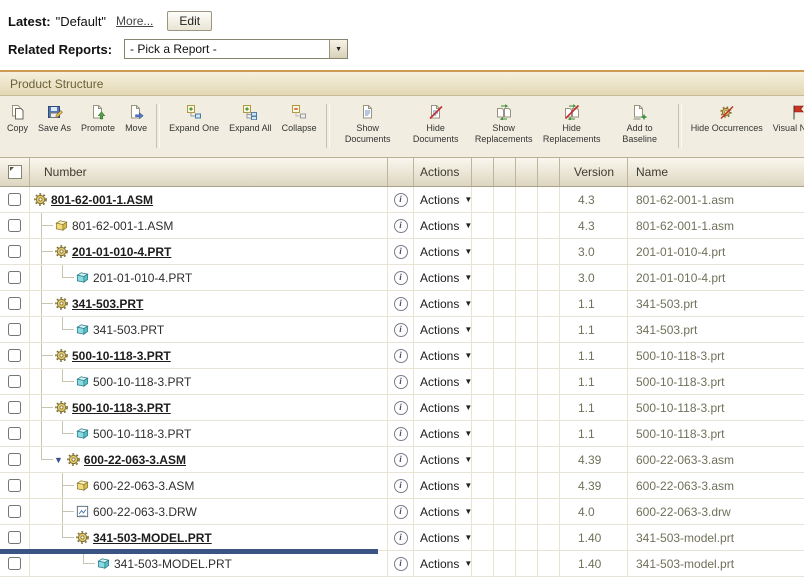  What do you see at coordinates (58, 460) in the screenshot?
I see `expanded-node-arrow-icon: ▼` at bounding box center [58, 460].